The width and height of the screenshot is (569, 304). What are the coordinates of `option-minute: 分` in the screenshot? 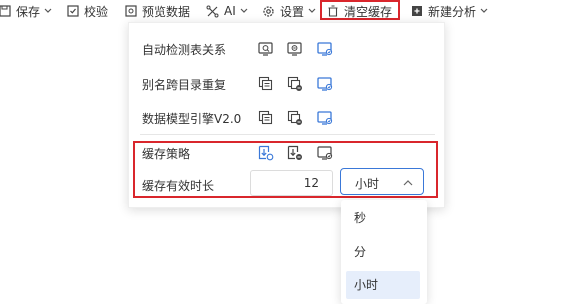 It's located at (383, 252).